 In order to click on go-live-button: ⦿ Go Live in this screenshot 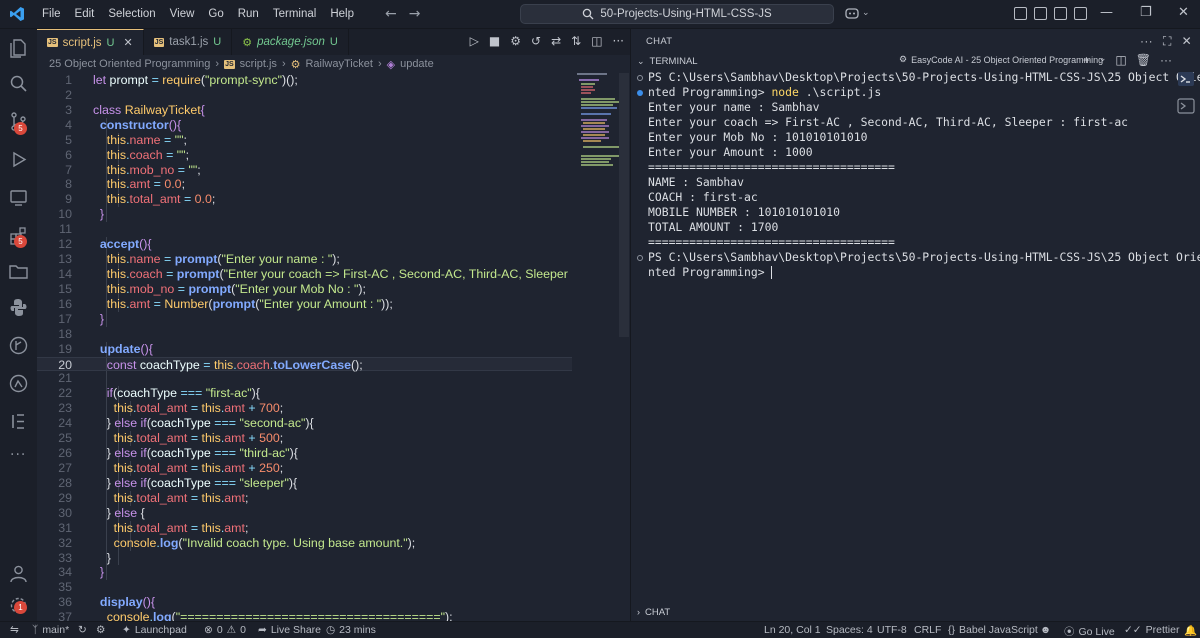, I will do `click(1089, 631)`.